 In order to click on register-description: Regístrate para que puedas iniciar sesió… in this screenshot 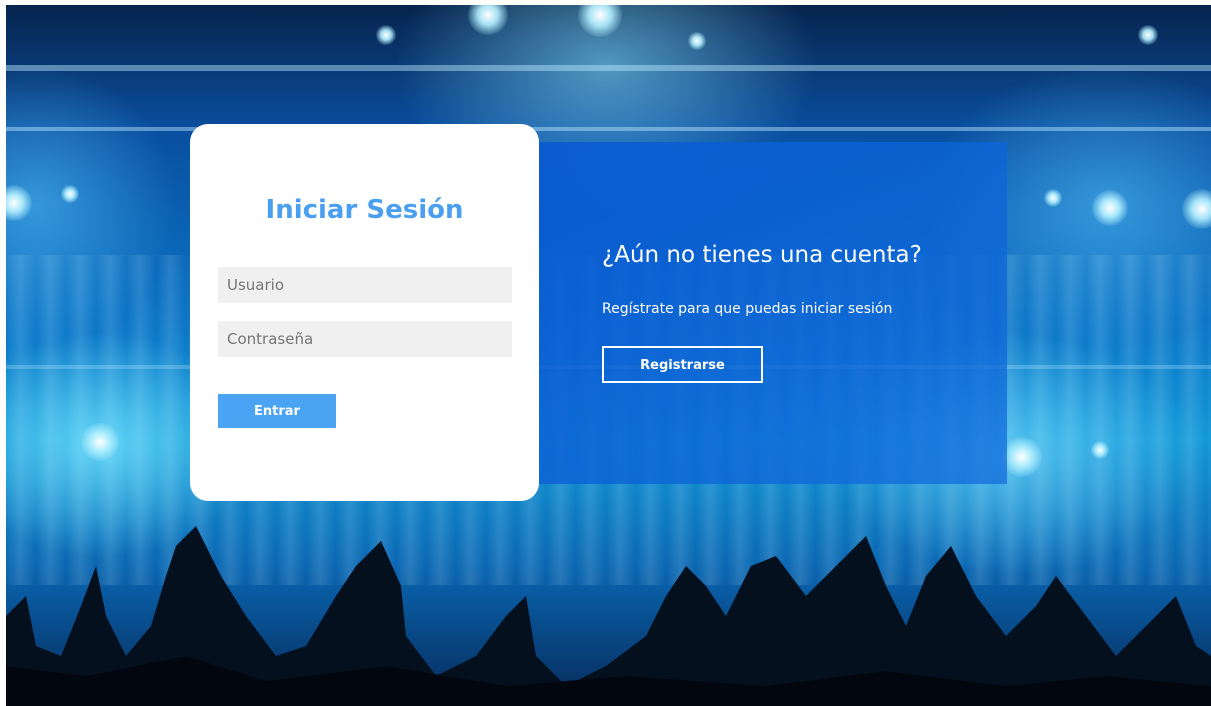, I will do `click(747, 309)`.